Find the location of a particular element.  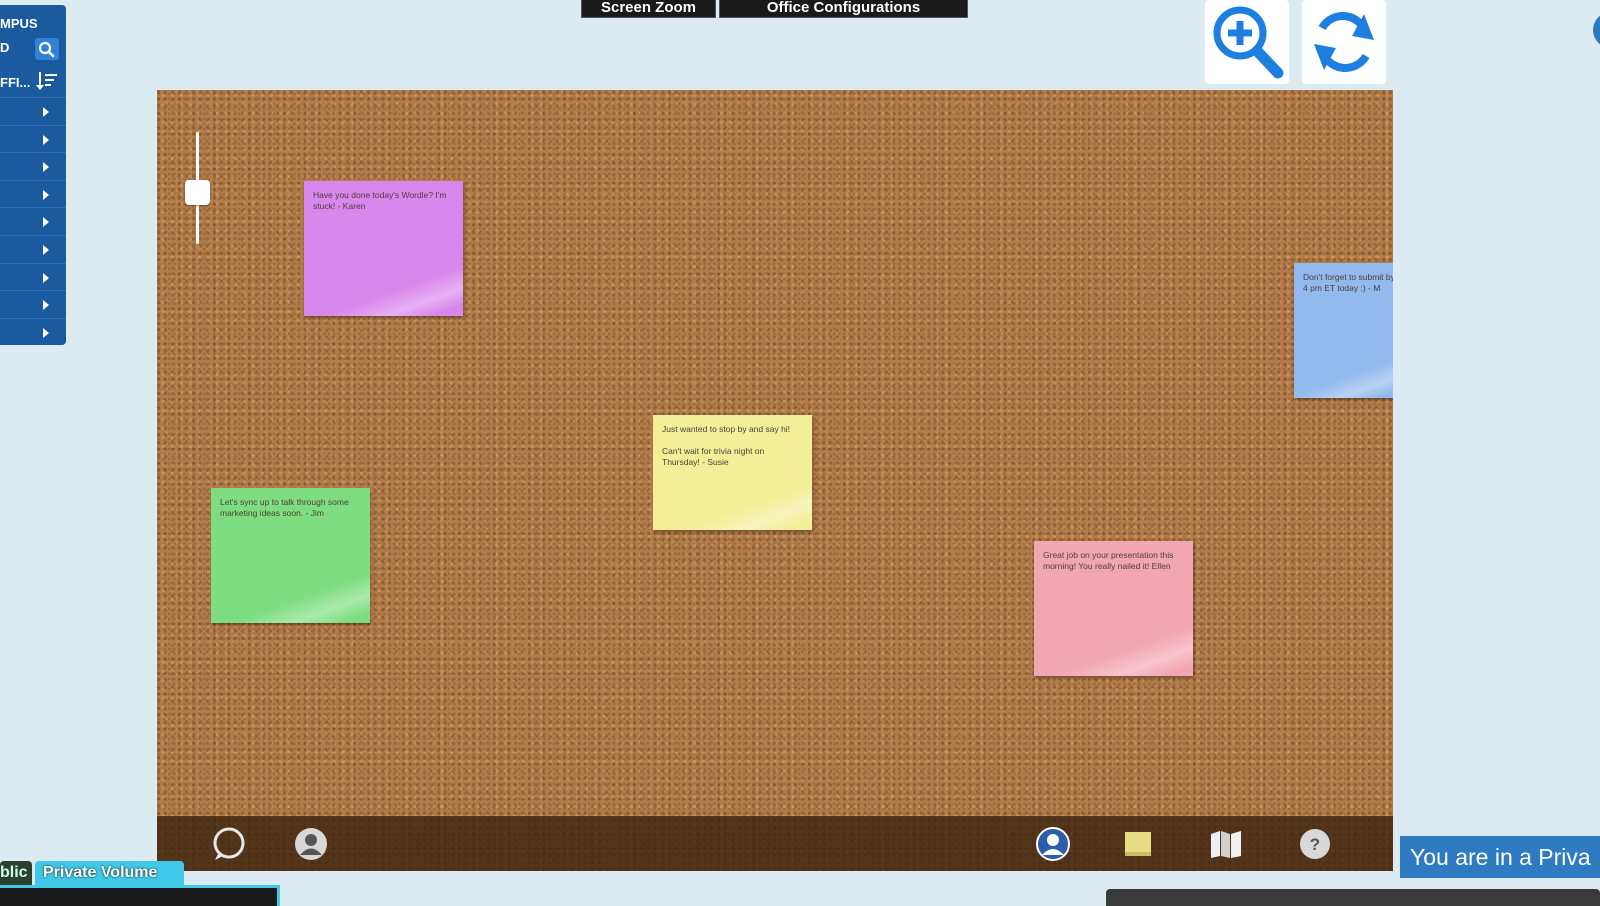

help-icon: ? is located at coordinates (1315, 844).